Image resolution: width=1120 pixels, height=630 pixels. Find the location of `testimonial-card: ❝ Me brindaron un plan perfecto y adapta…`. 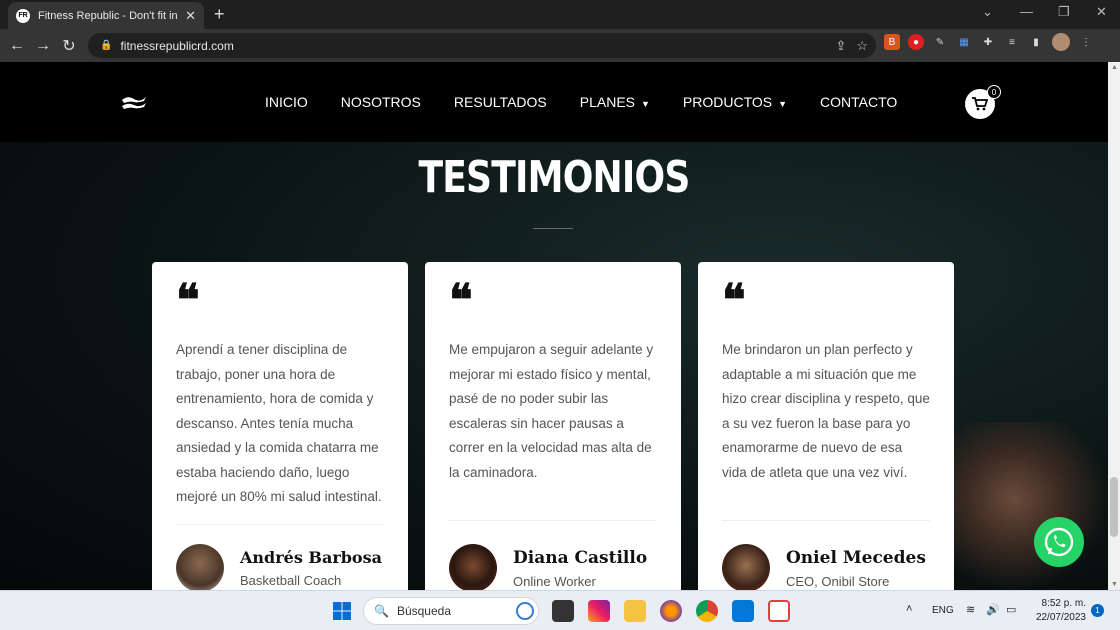

testimonial-card: ❝ Me brindaron un plan perfecto y adapta… is located at coordinates (826, 426).